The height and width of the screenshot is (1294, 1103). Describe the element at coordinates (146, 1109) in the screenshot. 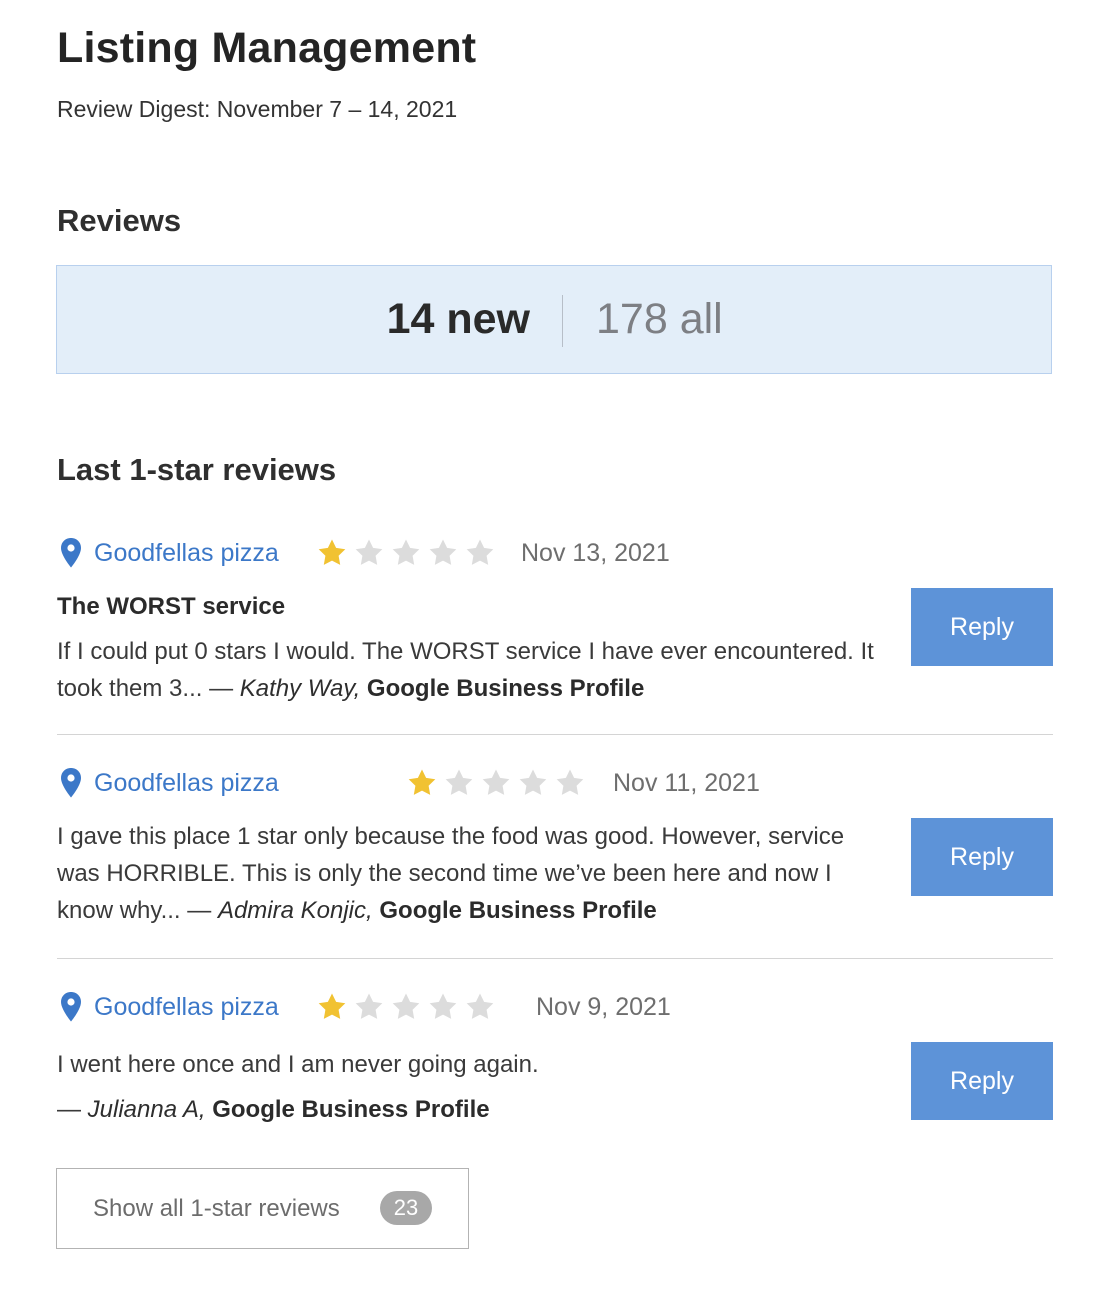

I see `review-author: Julianna A,` at that location.